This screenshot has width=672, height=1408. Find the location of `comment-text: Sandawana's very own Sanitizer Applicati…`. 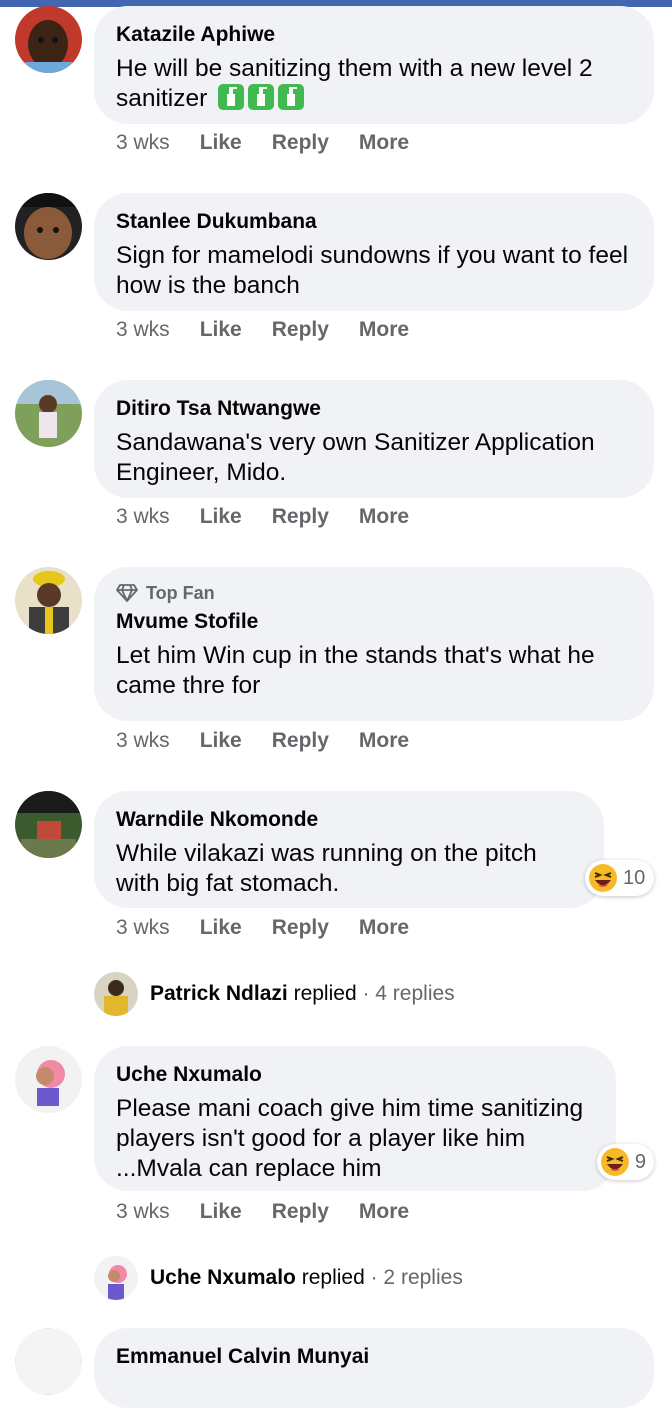

comment-text: Sandawana's very own Sanitizer Applicati… is located at coordinates (355, 457).